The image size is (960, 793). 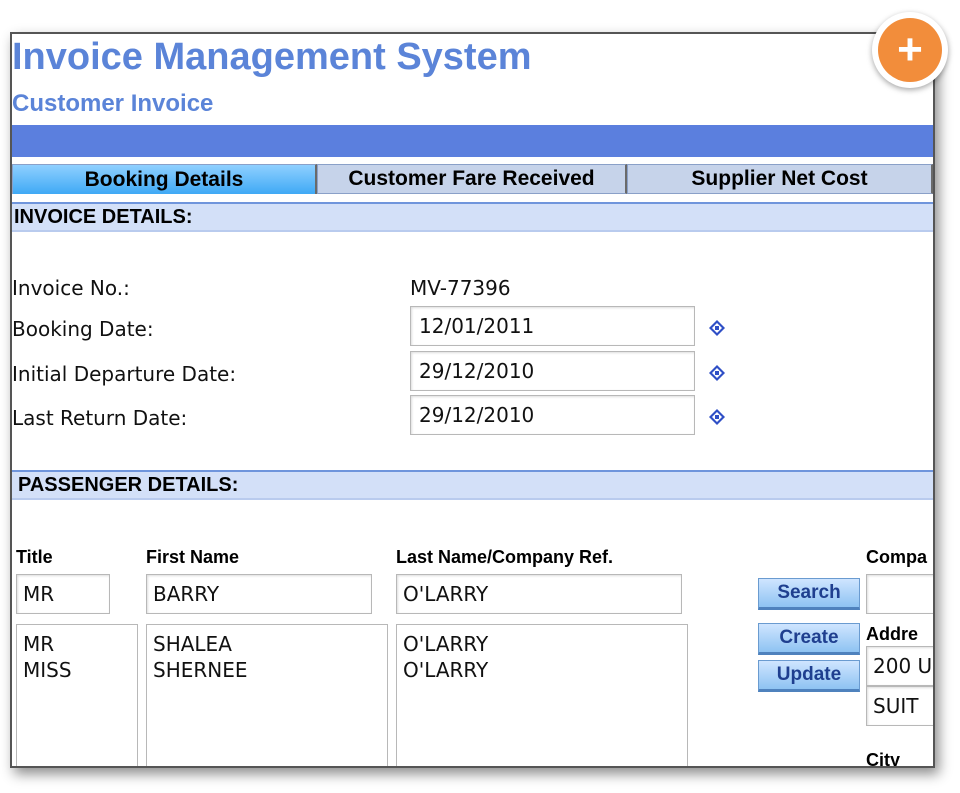 I want to click on last-return-input, so click(x=552, y=415).